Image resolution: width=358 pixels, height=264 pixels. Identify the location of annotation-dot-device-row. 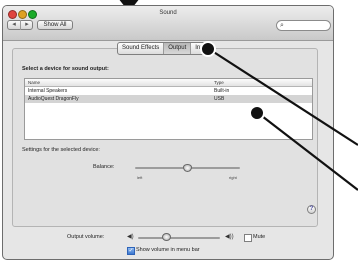
(257, 113).